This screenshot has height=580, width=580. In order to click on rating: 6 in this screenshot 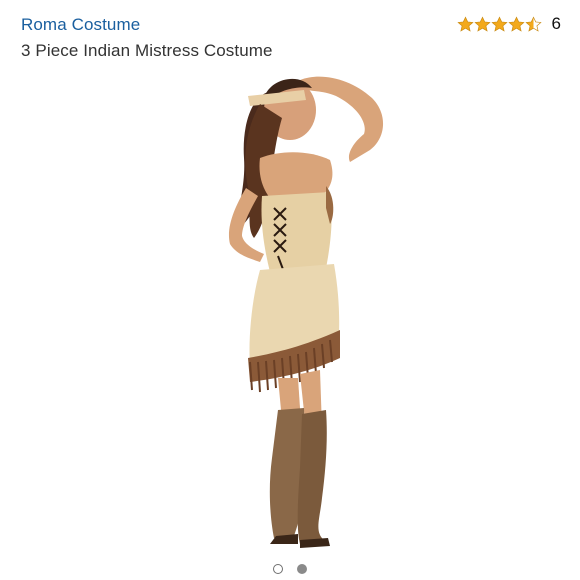, I will do `click(508, 24)`.